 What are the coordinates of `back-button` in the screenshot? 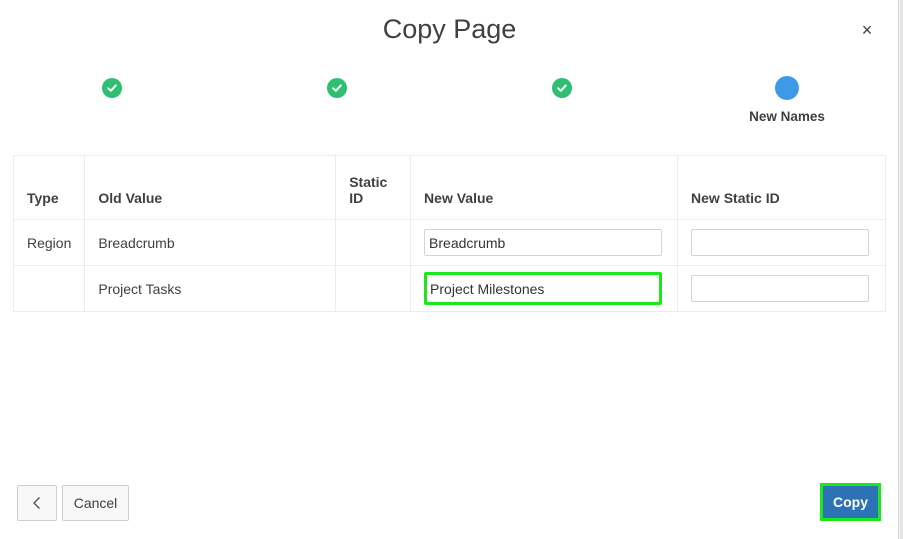 It's located at (37, 503).